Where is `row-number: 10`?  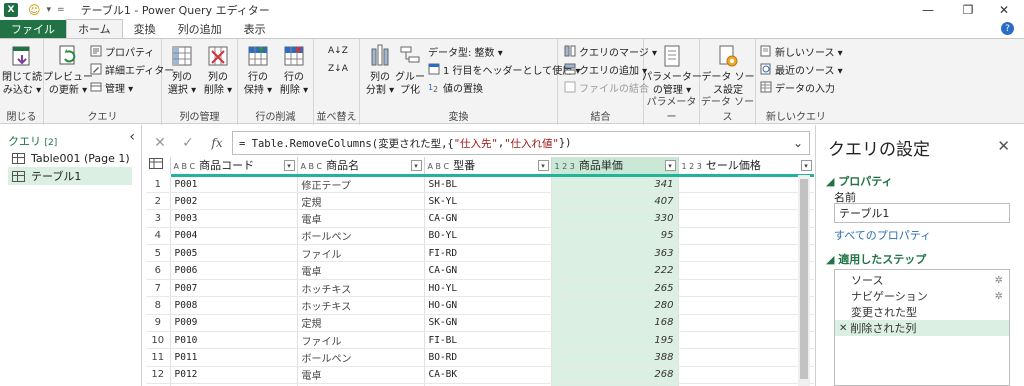
row-number: 10 is located at coordinates (158, 340).